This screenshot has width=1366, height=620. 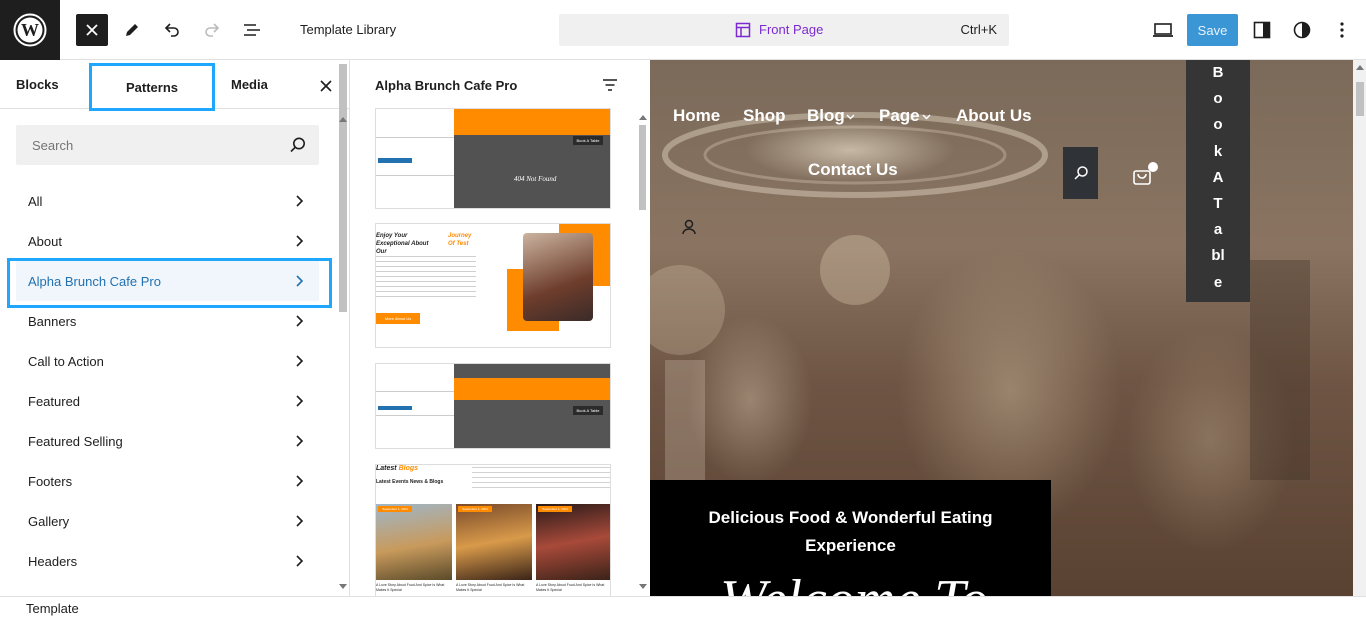 What do you see at coordinates (853, 170) in the screenshot?
I see `nav-contact-us: Contact Us` at bounding box center [853, 170].